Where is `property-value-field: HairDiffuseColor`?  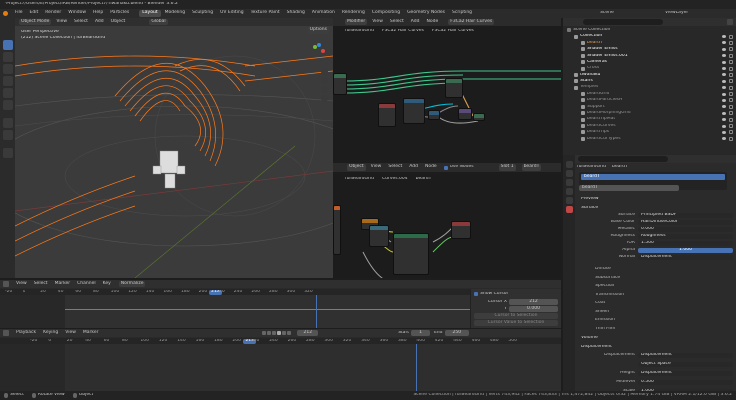 property-value-field: HairDiffuseColor is located at coordinates (685, 222).